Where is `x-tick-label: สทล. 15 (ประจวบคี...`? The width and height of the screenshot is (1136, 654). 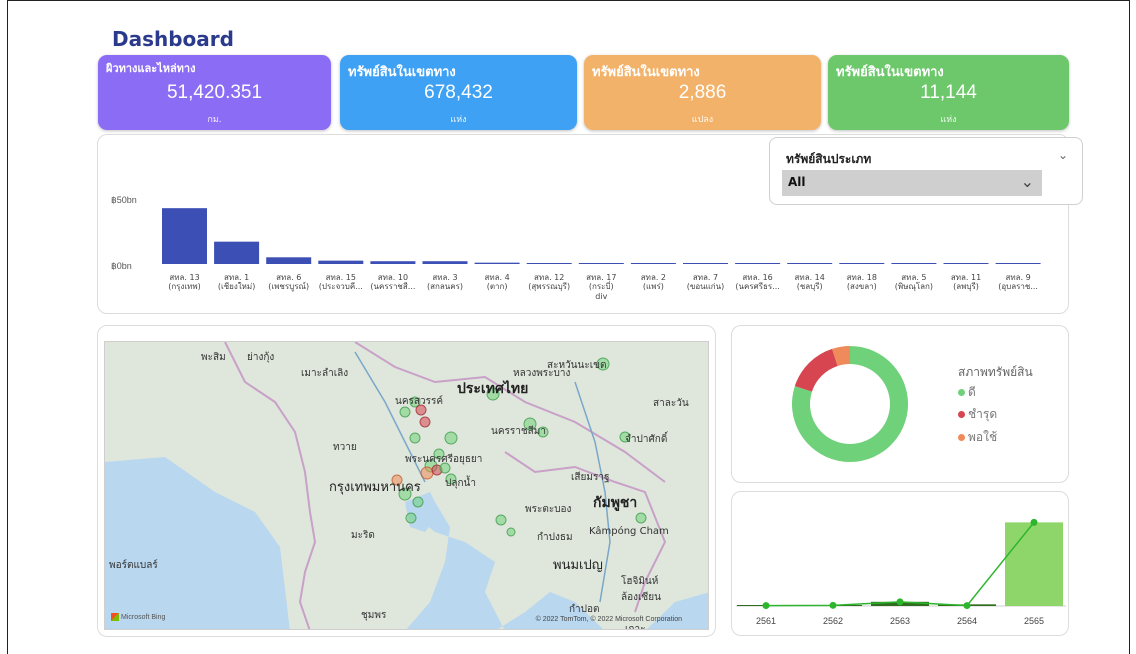 x-tick-label: สทล. 15 (ประจวบคี... is located at coordinates (341, 282).